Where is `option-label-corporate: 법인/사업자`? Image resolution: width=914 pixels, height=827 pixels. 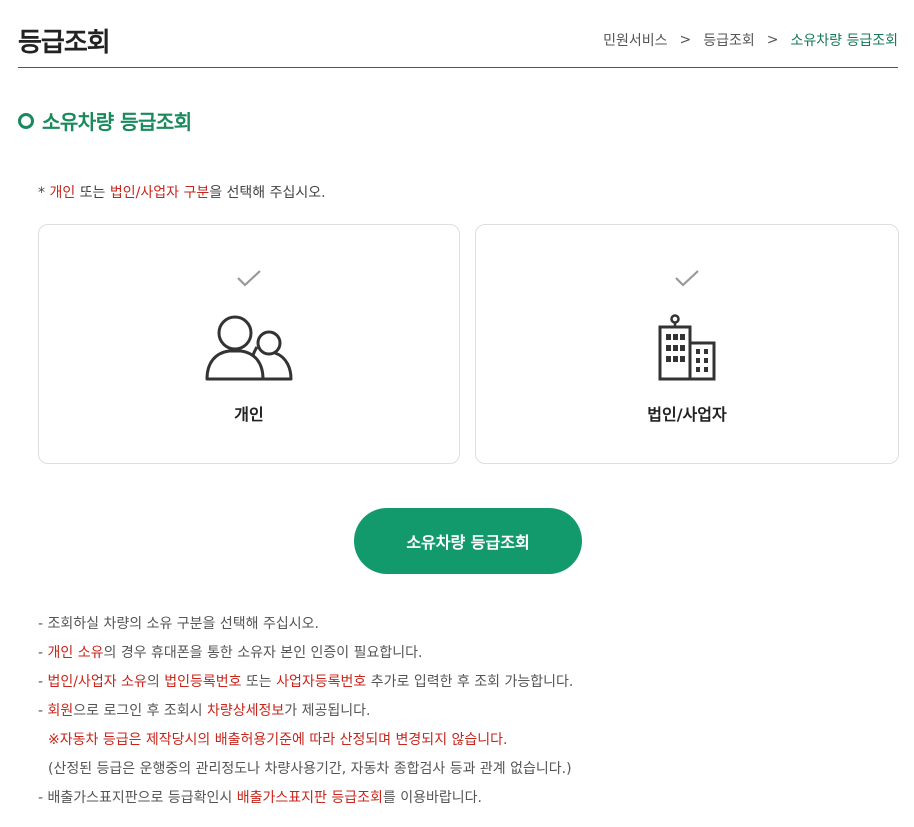
option-label-corporate: 법인/사업자 is located at coordinates (687, 414).